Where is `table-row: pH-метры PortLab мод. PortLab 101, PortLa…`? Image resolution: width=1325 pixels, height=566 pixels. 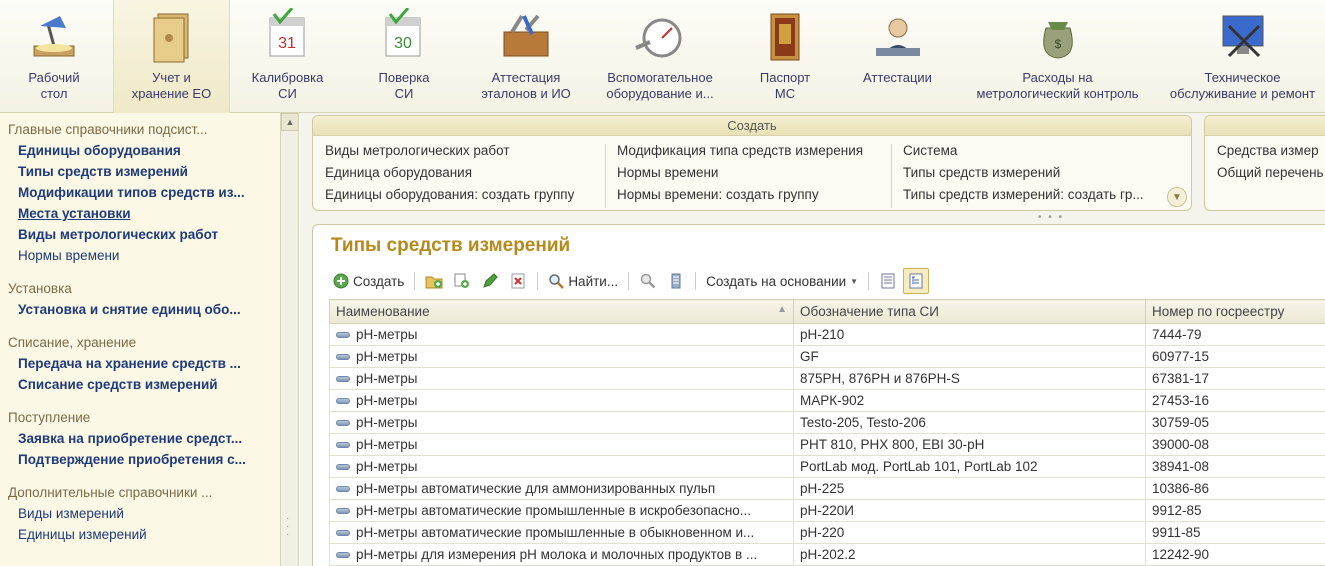
table-row: pH-метры PortLab мод. PortLab 101, PortLa… is located at coordinates (827, 466).